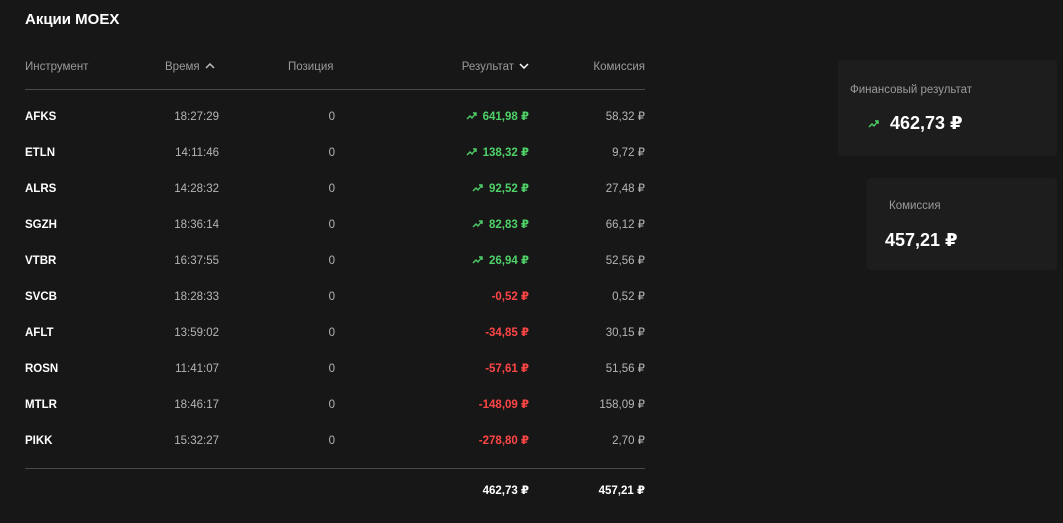 This screenshot has width=1063, height=523. I want to click on time-cell-text: 18:46:17, so click(196, 405).